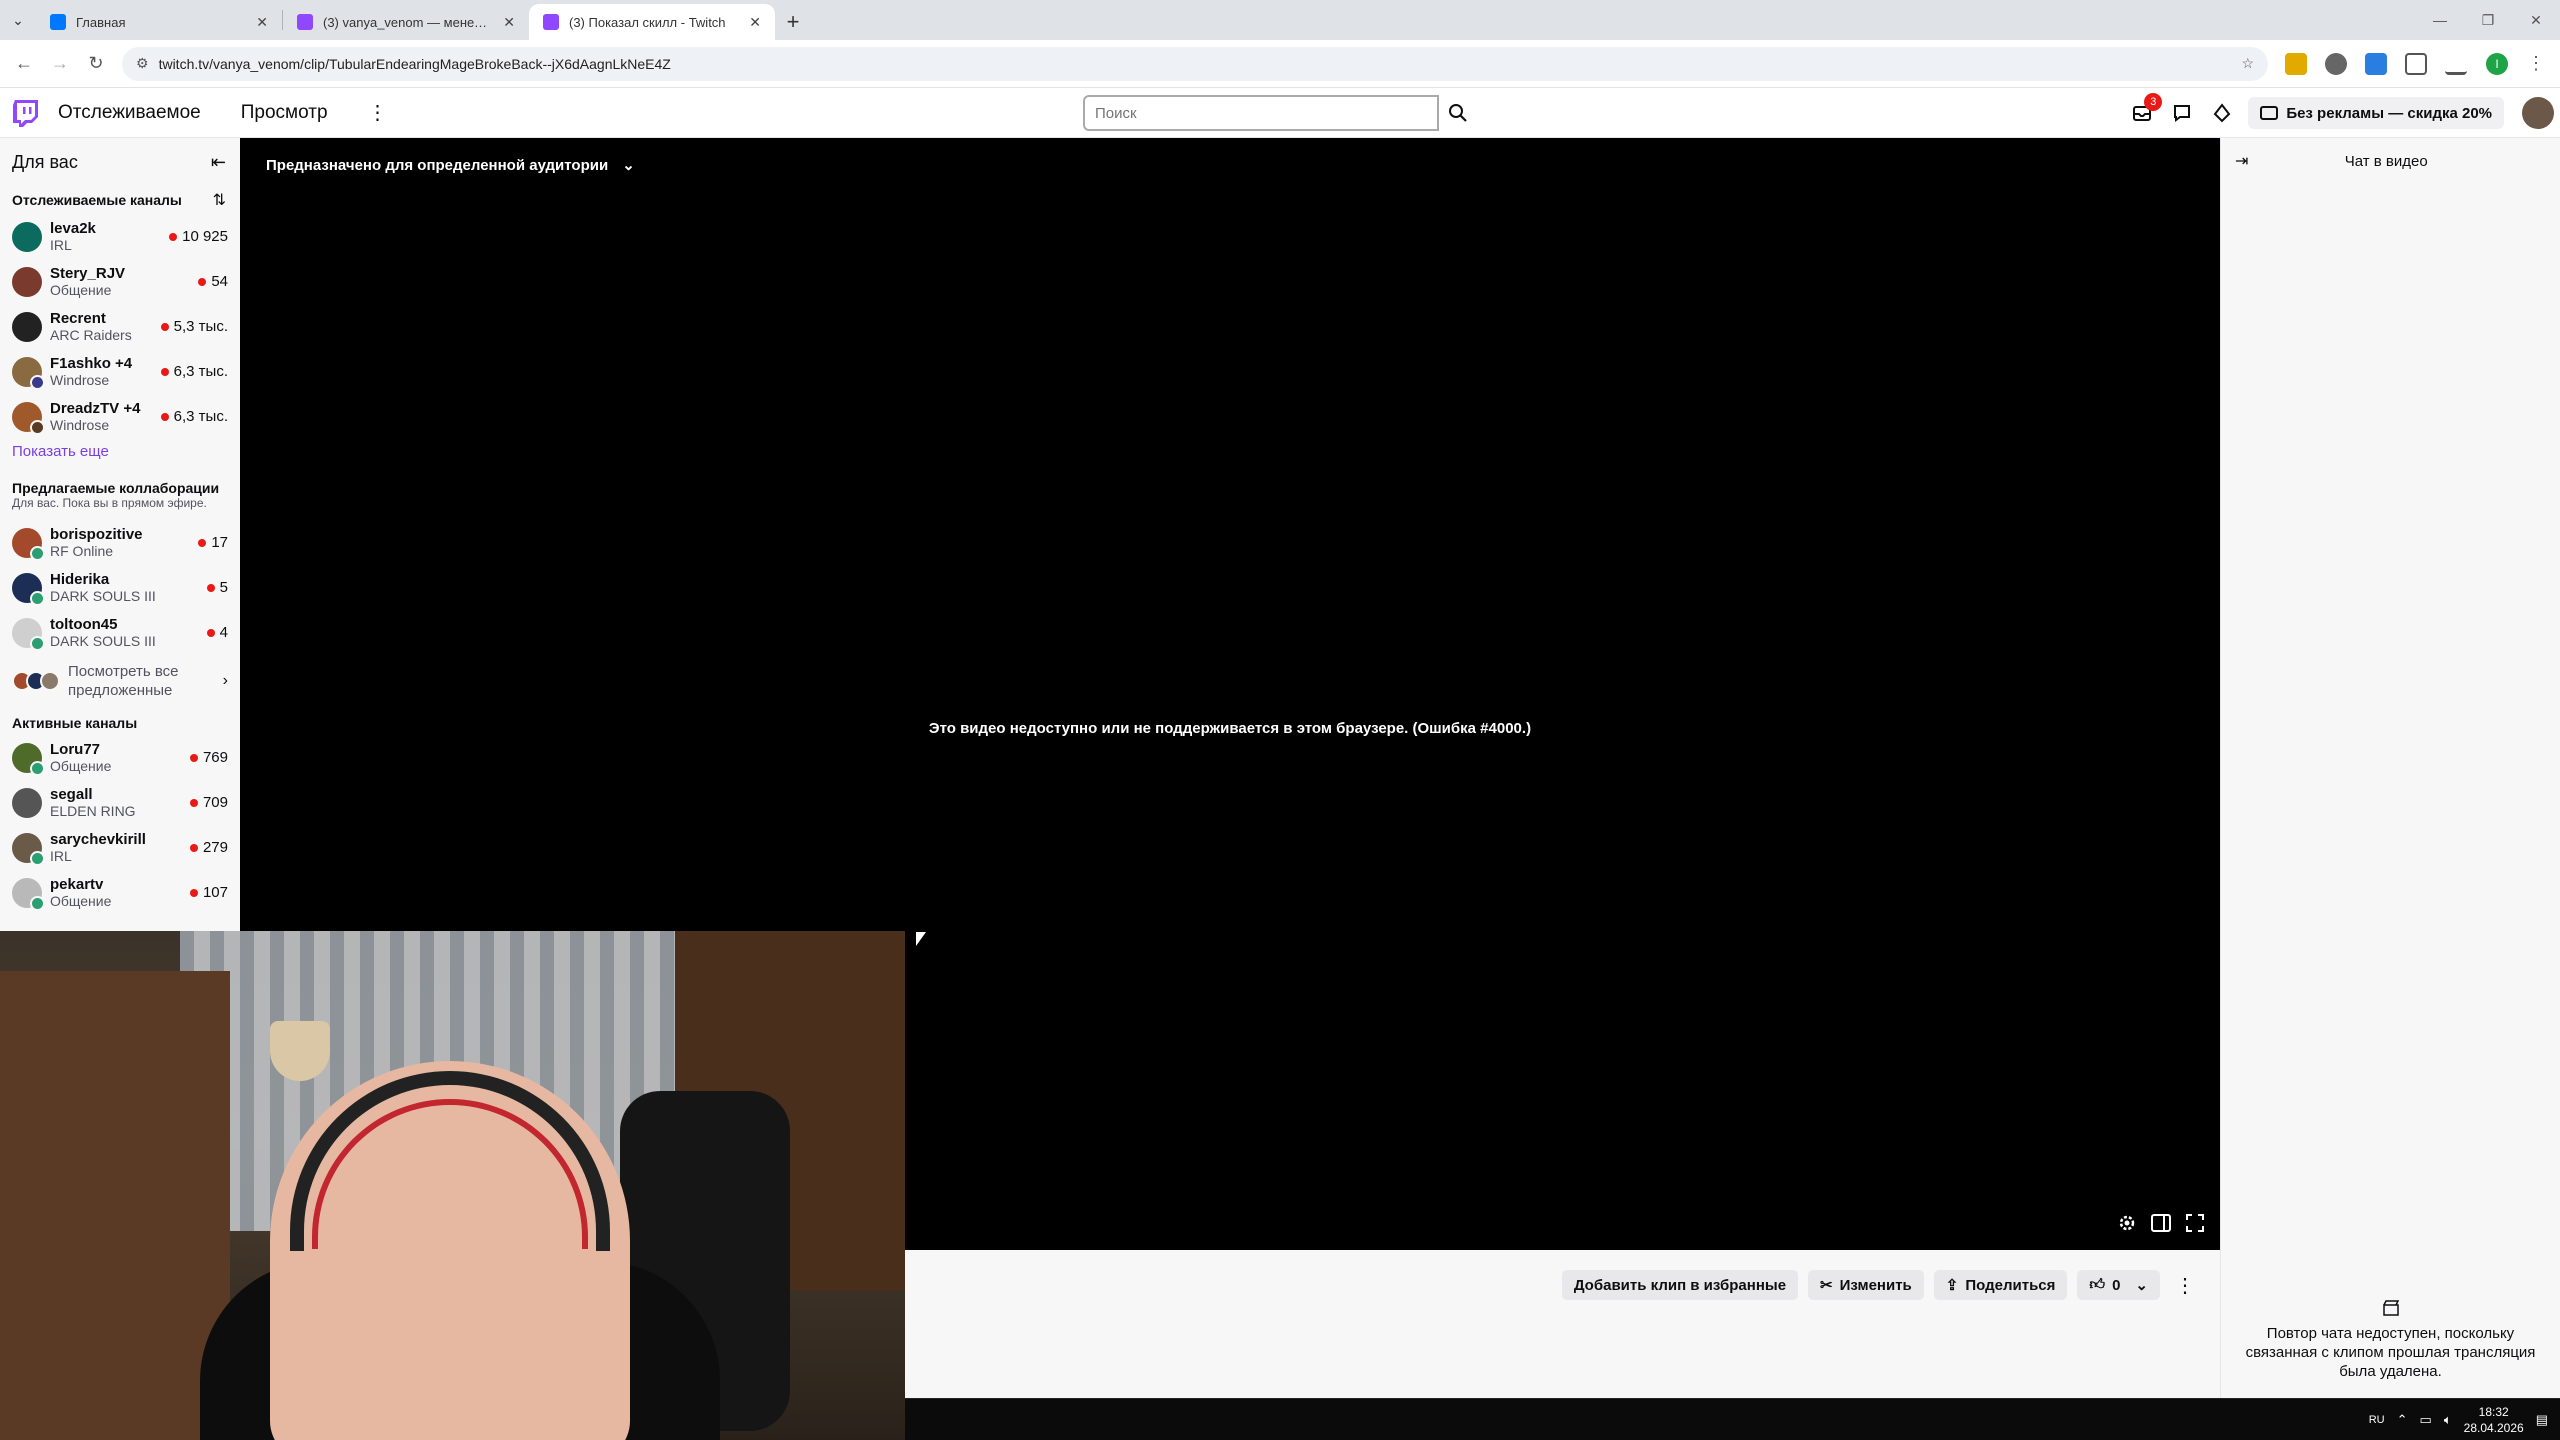  Describe the element at coordinates (218, 162) in the screenshot. I see `collapse-sidebar-icon: ⇤` at that location.